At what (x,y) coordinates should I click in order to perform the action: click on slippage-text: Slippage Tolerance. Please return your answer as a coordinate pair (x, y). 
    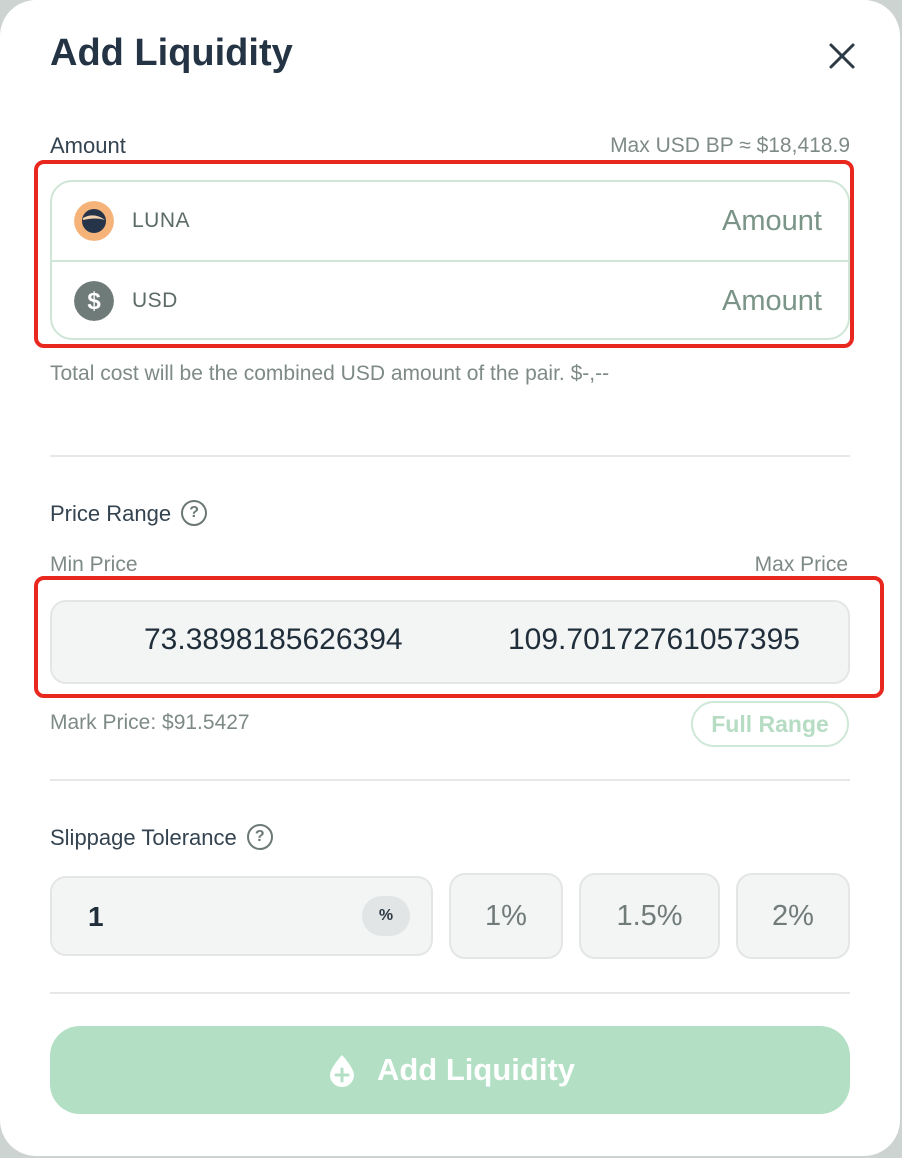
    Looking at the image, I should click on (143, 837).